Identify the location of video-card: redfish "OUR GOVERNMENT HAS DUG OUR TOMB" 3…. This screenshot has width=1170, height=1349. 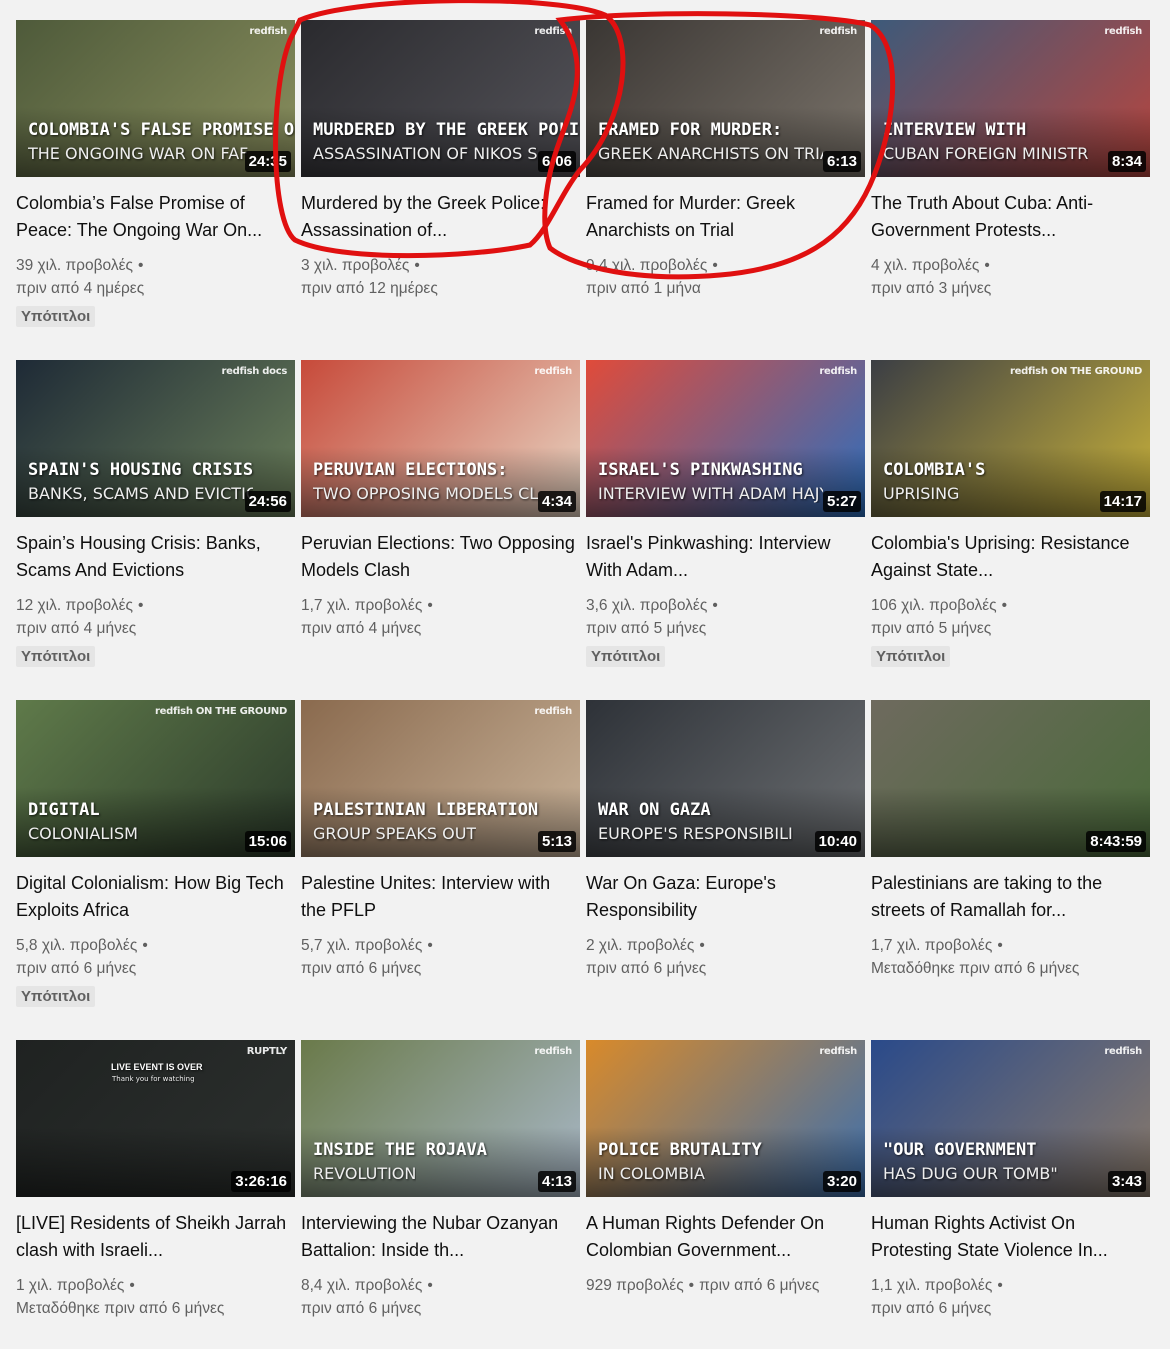
(1010, 1194).